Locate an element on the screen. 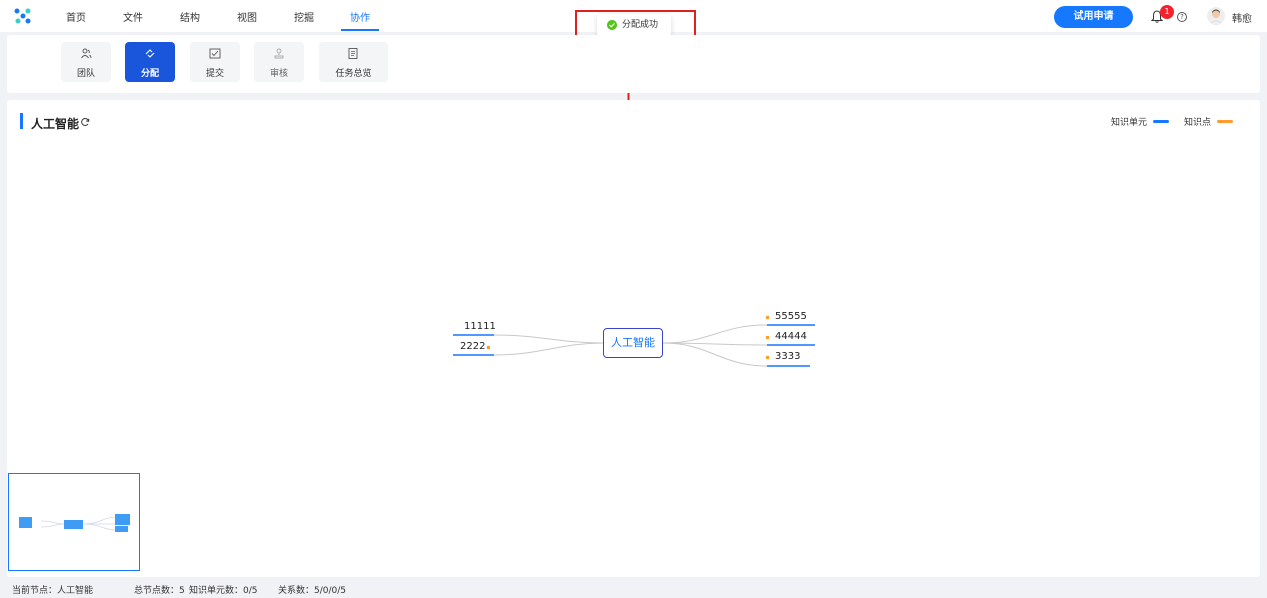 The height and width of the screenshot is (598, 1267). mindmap-node-11111: 11111 is located at coordinates (480, 326).